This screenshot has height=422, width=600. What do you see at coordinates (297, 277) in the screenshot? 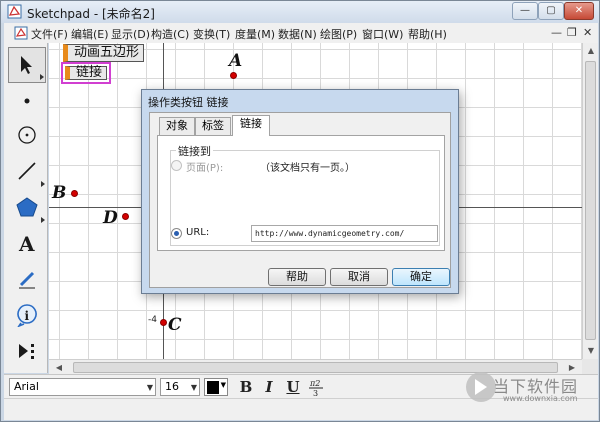
I see `help-button: 帮助` at bounding box center [297, 277].